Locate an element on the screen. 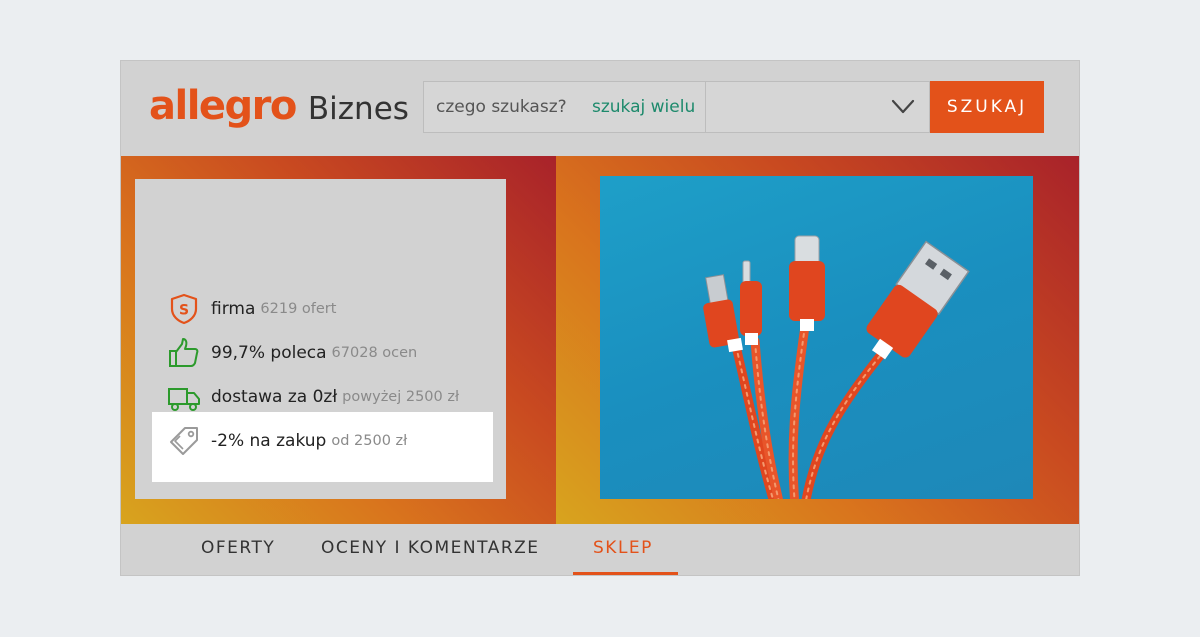 The height and width of the screenshot is (637, 1200). store-info-discount: -2% na zakup od 2500 zł is located at coordinates (287, 441).